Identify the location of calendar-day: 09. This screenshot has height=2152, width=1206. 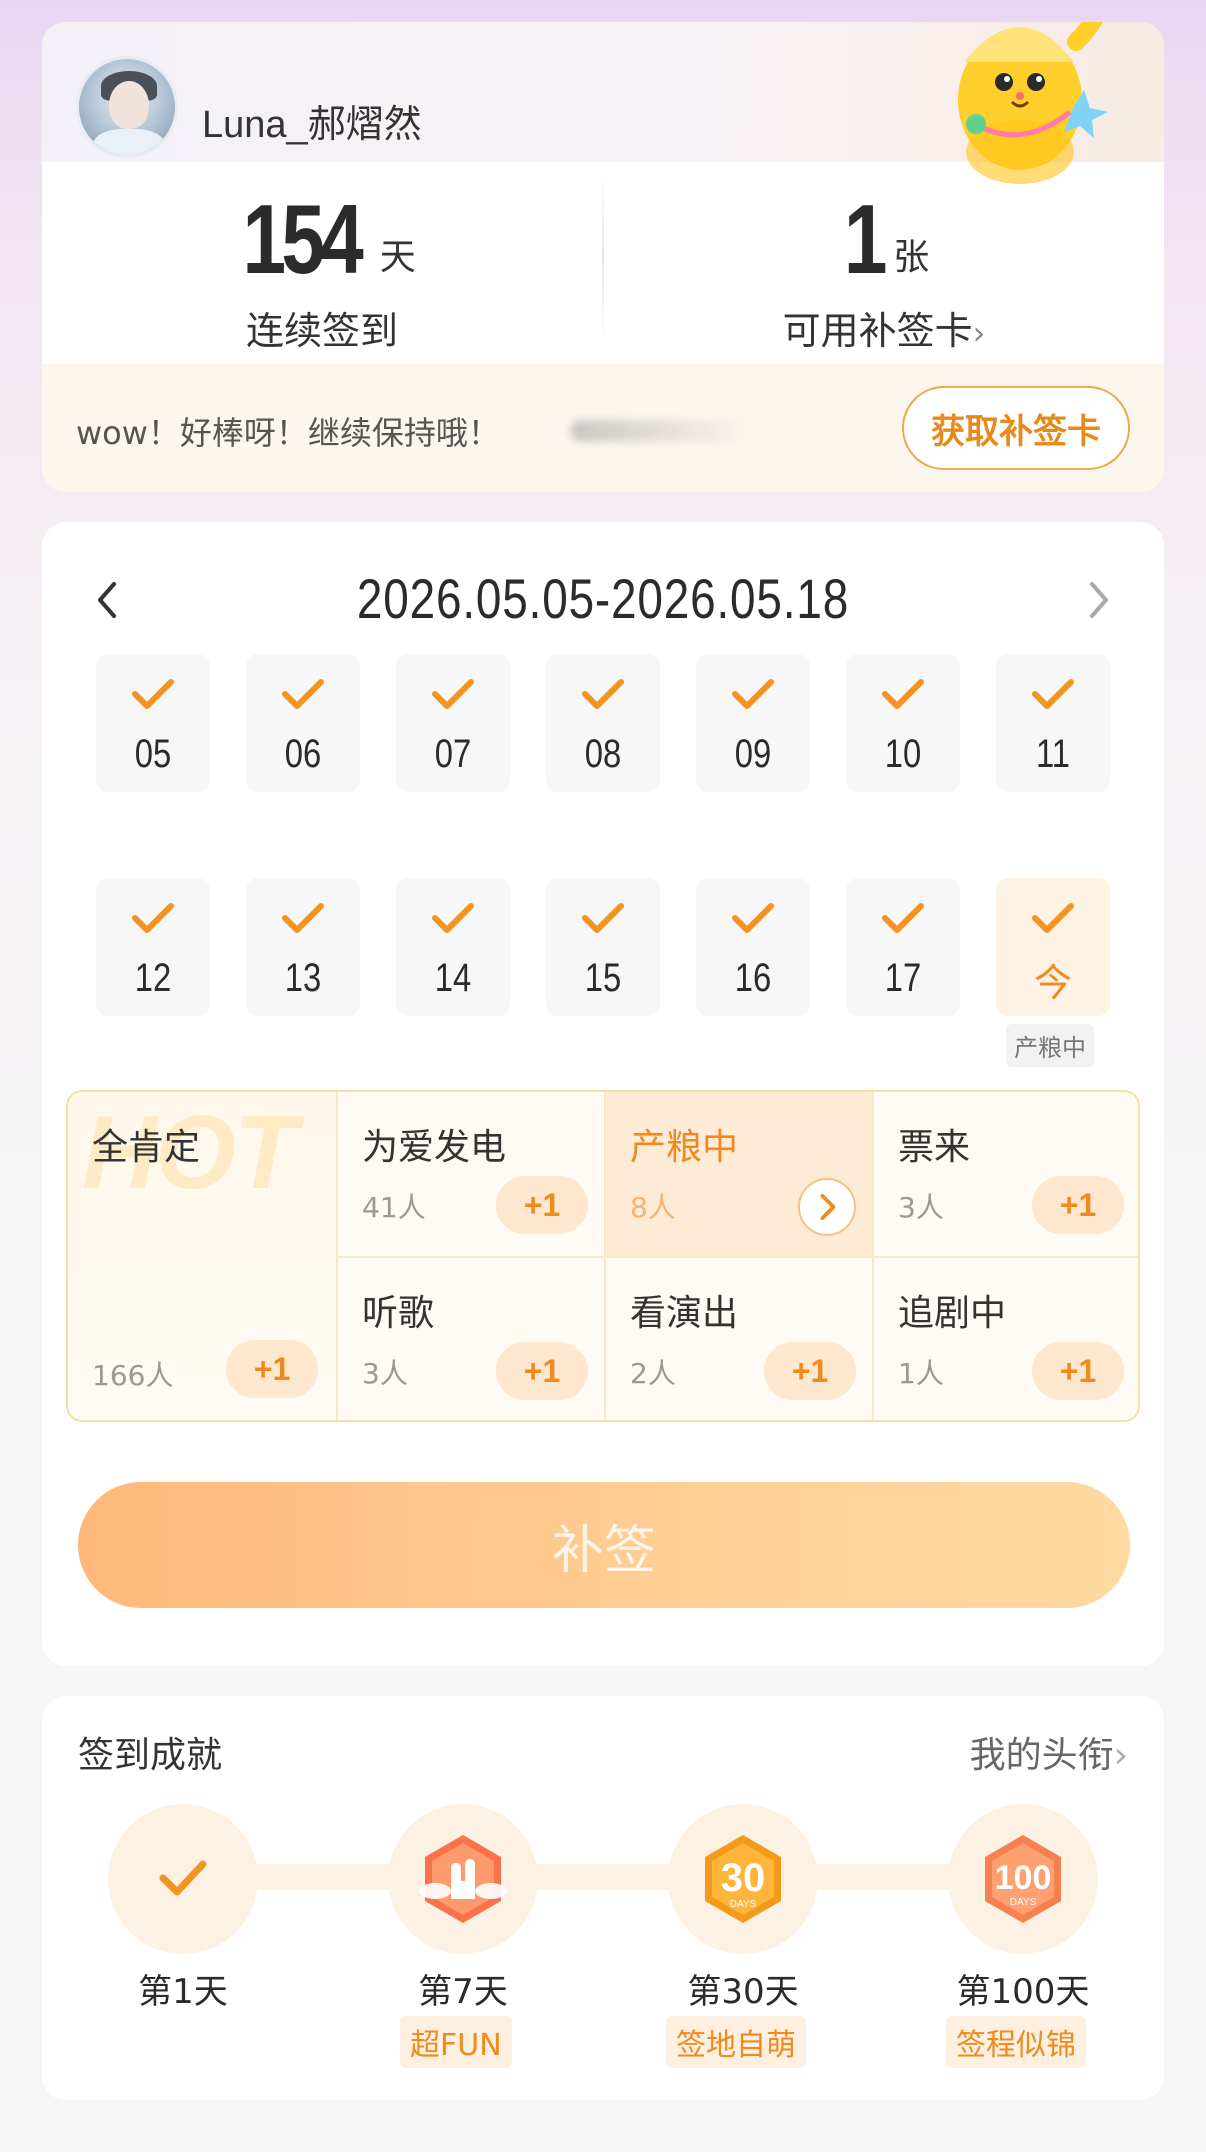
(753, 723).